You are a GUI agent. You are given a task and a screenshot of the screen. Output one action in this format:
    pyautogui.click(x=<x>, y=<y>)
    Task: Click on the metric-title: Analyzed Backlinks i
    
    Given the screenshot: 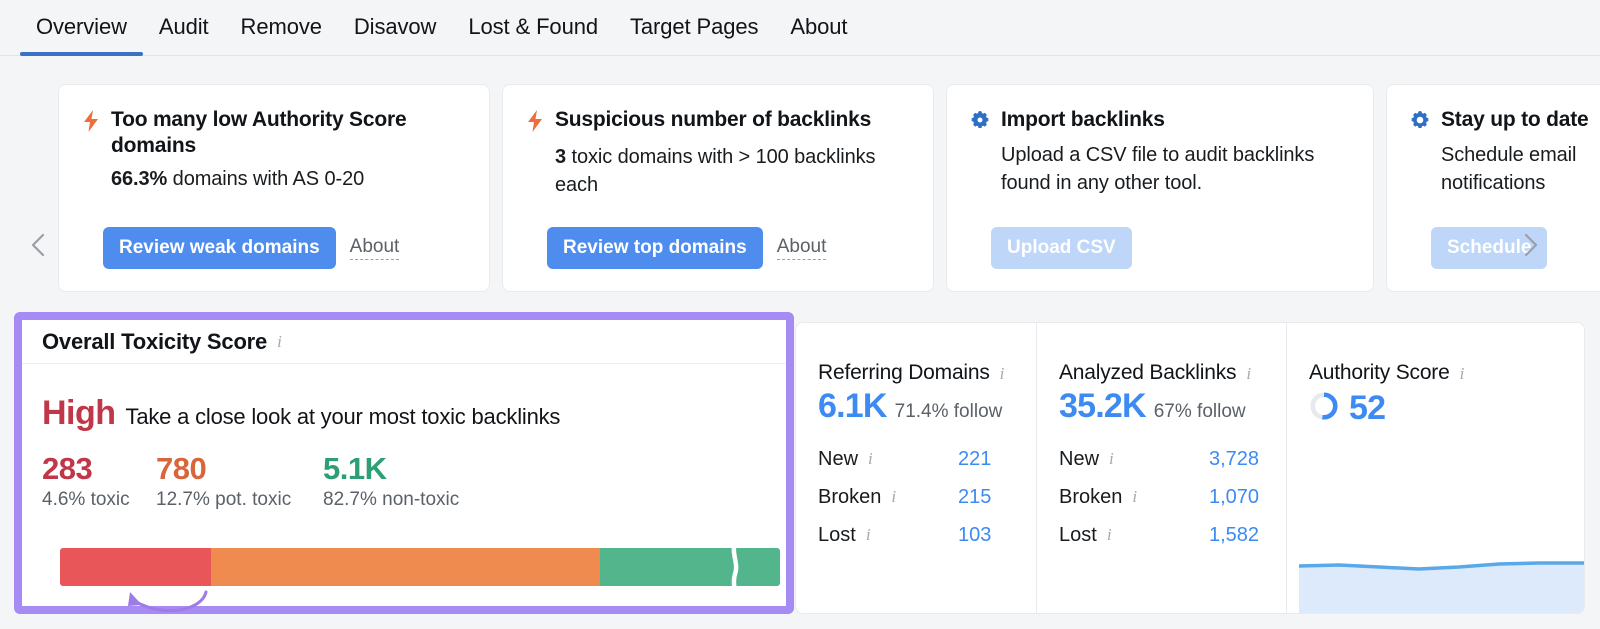 What is the action you would take?
    pyautogui.click(x=1172, y=373)
    